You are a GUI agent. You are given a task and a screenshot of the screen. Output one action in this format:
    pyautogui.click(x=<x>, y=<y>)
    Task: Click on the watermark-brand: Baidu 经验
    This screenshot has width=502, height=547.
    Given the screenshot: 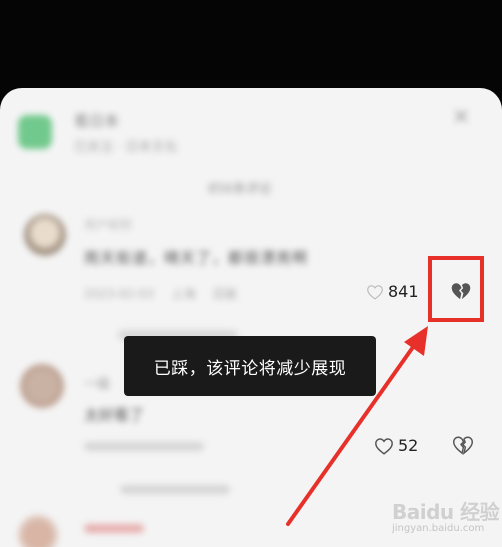 What is the action you would take?
    pyautogui.click(x=446, y=512)
    